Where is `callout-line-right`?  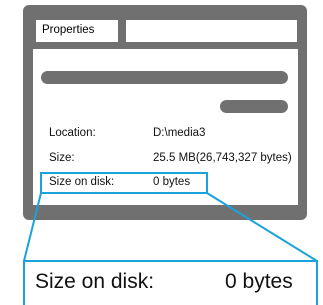
callout-line-right is located at coordinates (262, 227).